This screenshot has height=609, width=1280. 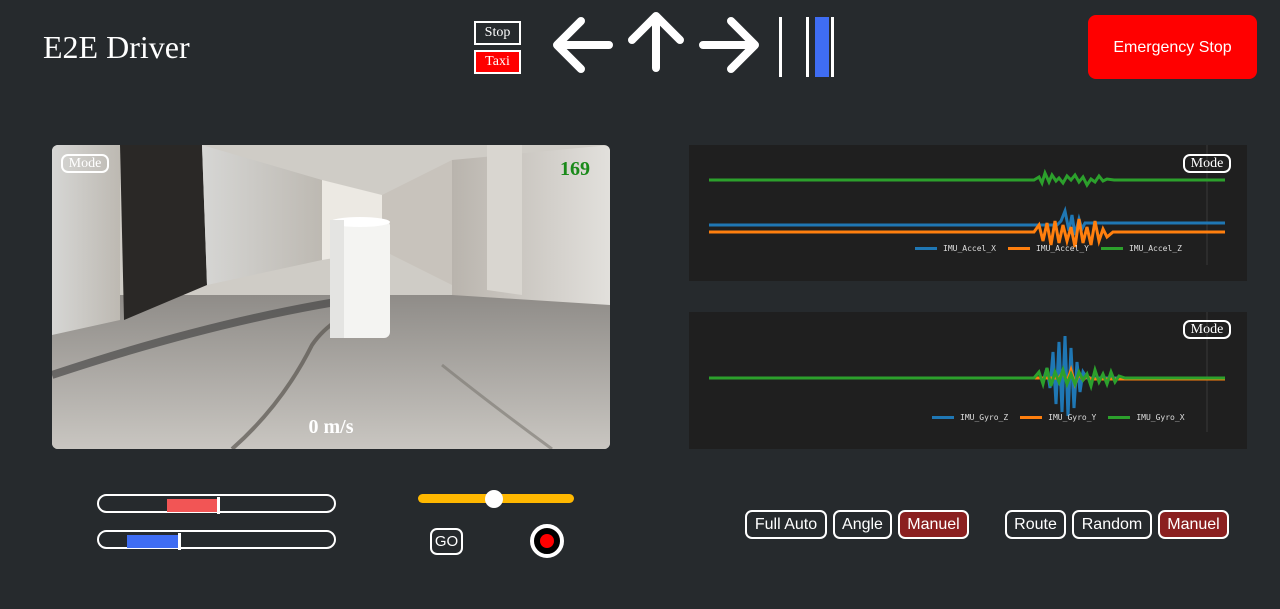 I want to click on steering-indicator-fill, so click(x=822, y=47).